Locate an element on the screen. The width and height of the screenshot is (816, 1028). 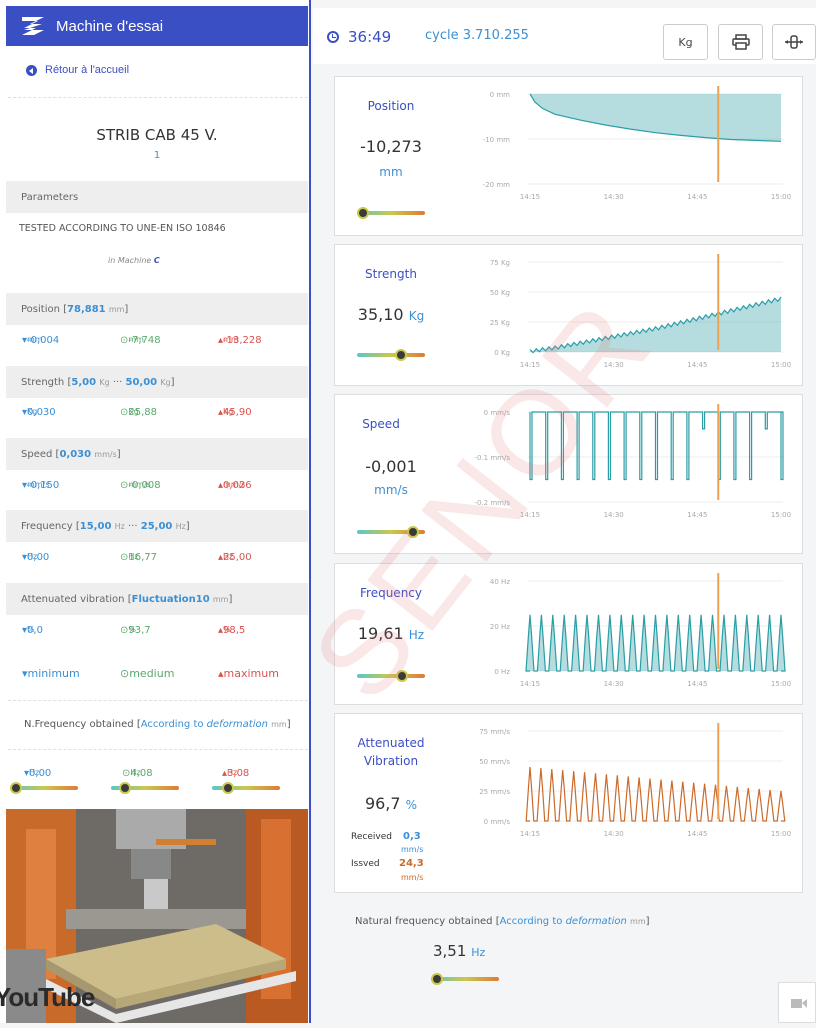
legend-min-label: minimum is located at coordinates (53, 673).